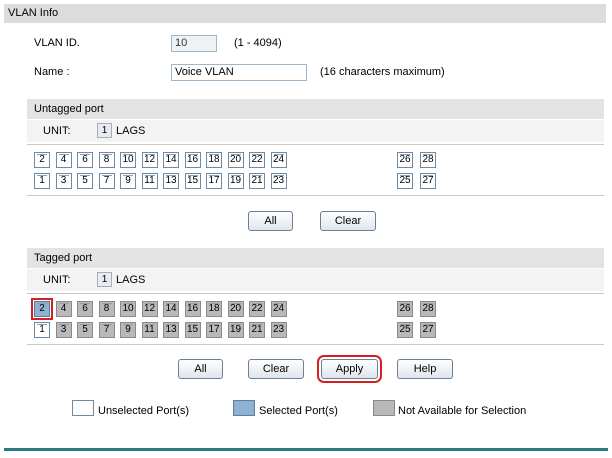 Image resolution: width=612 pixels, height=458 pixels. I want to click on port-untagged-13: 13, so click(171, 181).